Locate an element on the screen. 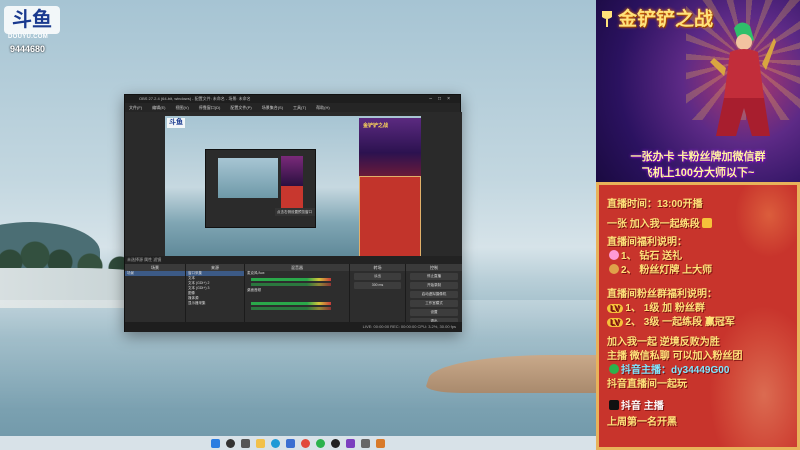 The width and height of the screenshot is (800, 450). poster-title-text: 金铲铲之战 is located at coordinates (666, 19).